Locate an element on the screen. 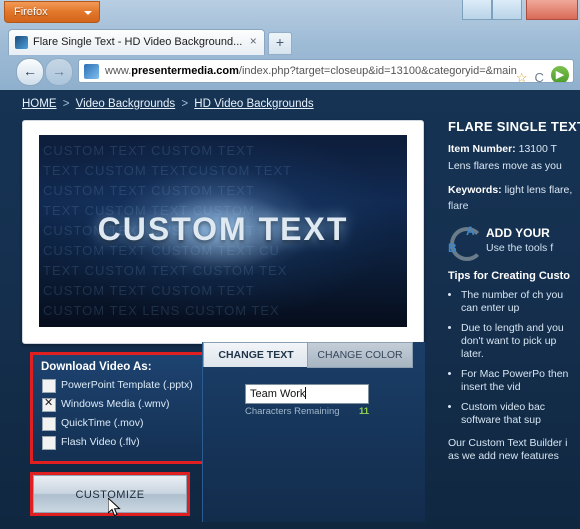  download-option-wmv: Windows Media (.wmv) is located at coordinates (120, 406).